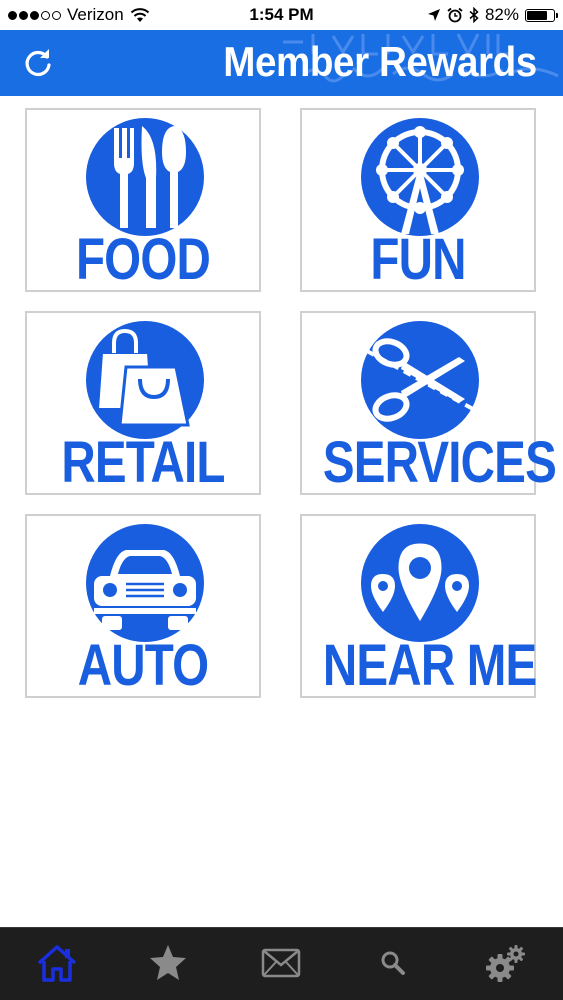  I want to click on search-icon, so click(393, 963).